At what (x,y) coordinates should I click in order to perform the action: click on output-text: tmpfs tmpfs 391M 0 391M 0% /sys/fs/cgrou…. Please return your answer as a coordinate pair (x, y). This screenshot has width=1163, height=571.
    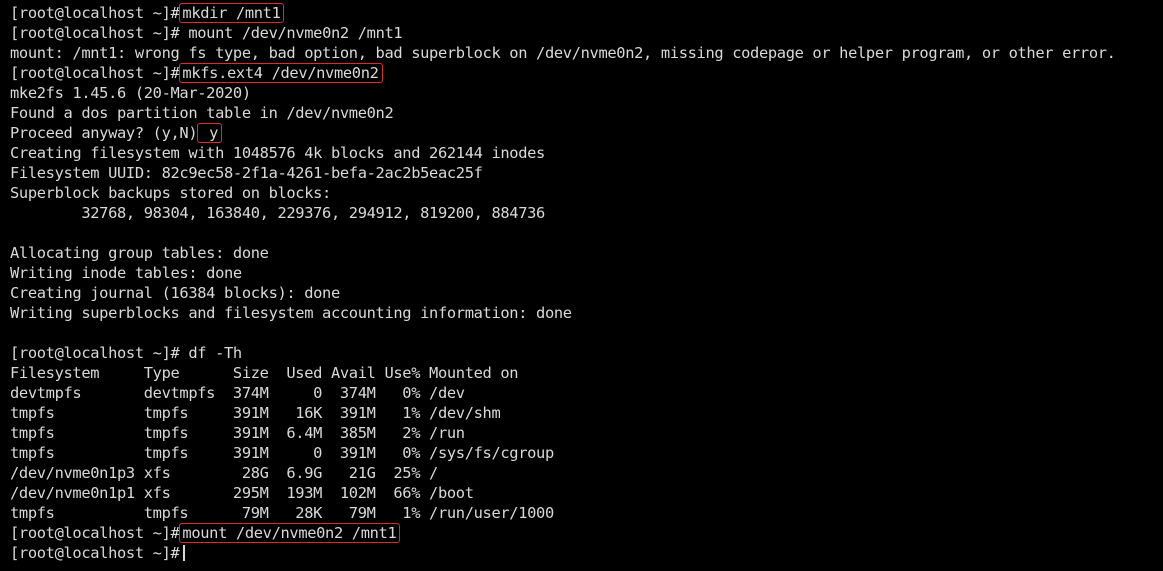
    Looking at the image, I should click on (282, 453).